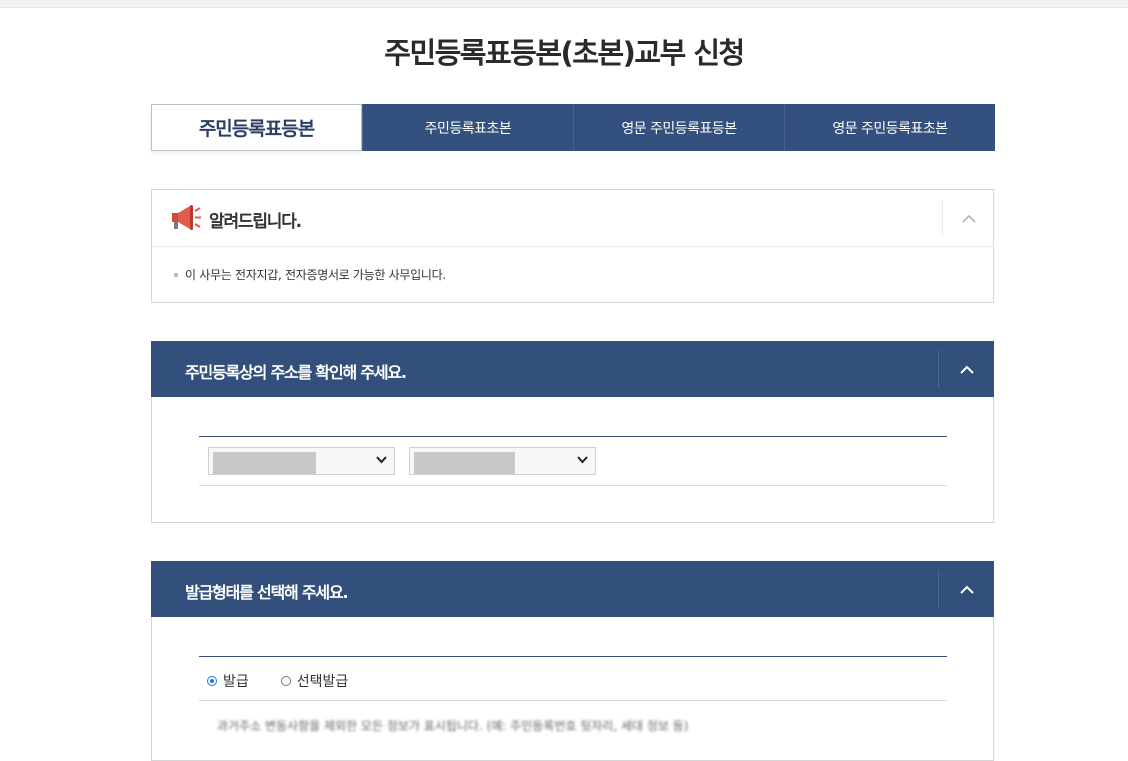  Describe the element at coordinates (564, 4) in the screenshot. I see `top-bar` at that location.